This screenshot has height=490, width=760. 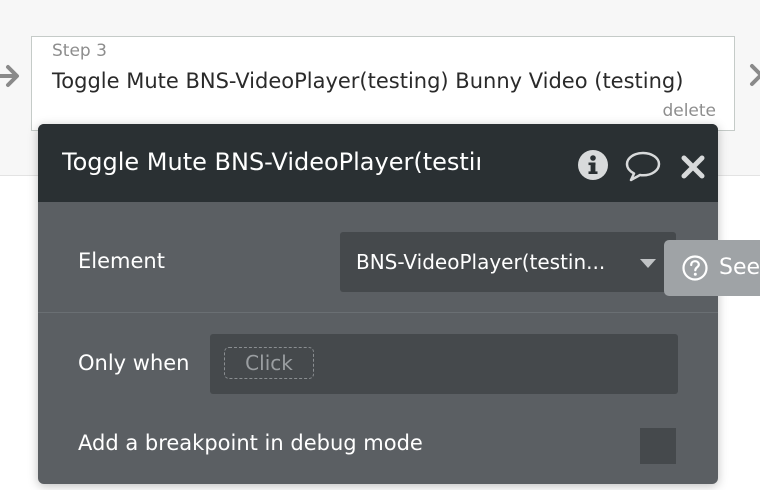 I want to click on comment-icon, so click(x=643, y=166).